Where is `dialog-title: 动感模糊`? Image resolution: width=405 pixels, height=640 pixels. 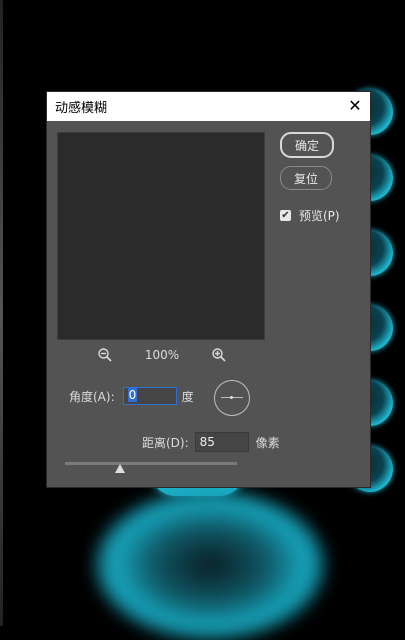 dialog-title: 动感模糊 is located at coordinates (81, 108).